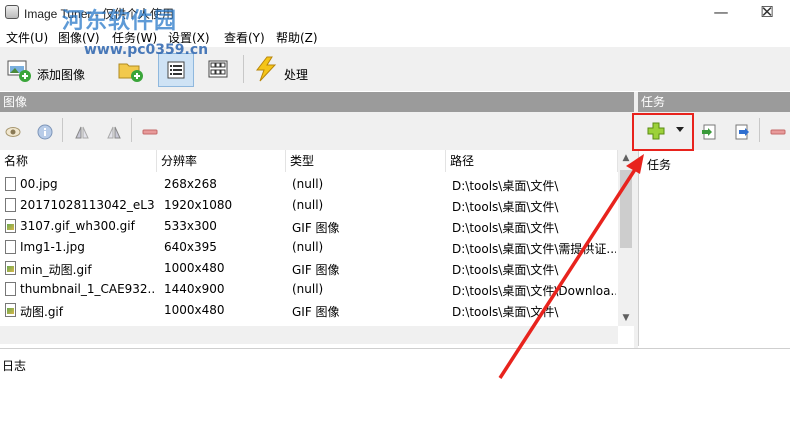  Describe the element at coordinates (283, 69) in the screenshot. I see `process-button: 处理` at that location.